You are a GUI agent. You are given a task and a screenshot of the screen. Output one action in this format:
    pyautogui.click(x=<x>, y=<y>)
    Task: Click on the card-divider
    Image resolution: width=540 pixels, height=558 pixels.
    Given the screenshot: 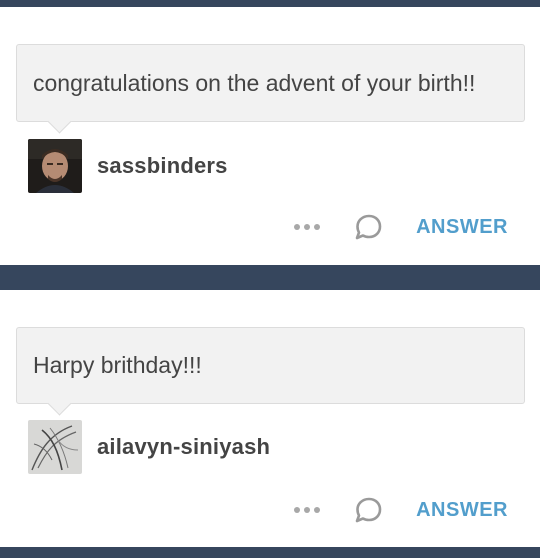 What is the action you would take?
    pyautogui.click(x=270, y=277)
    